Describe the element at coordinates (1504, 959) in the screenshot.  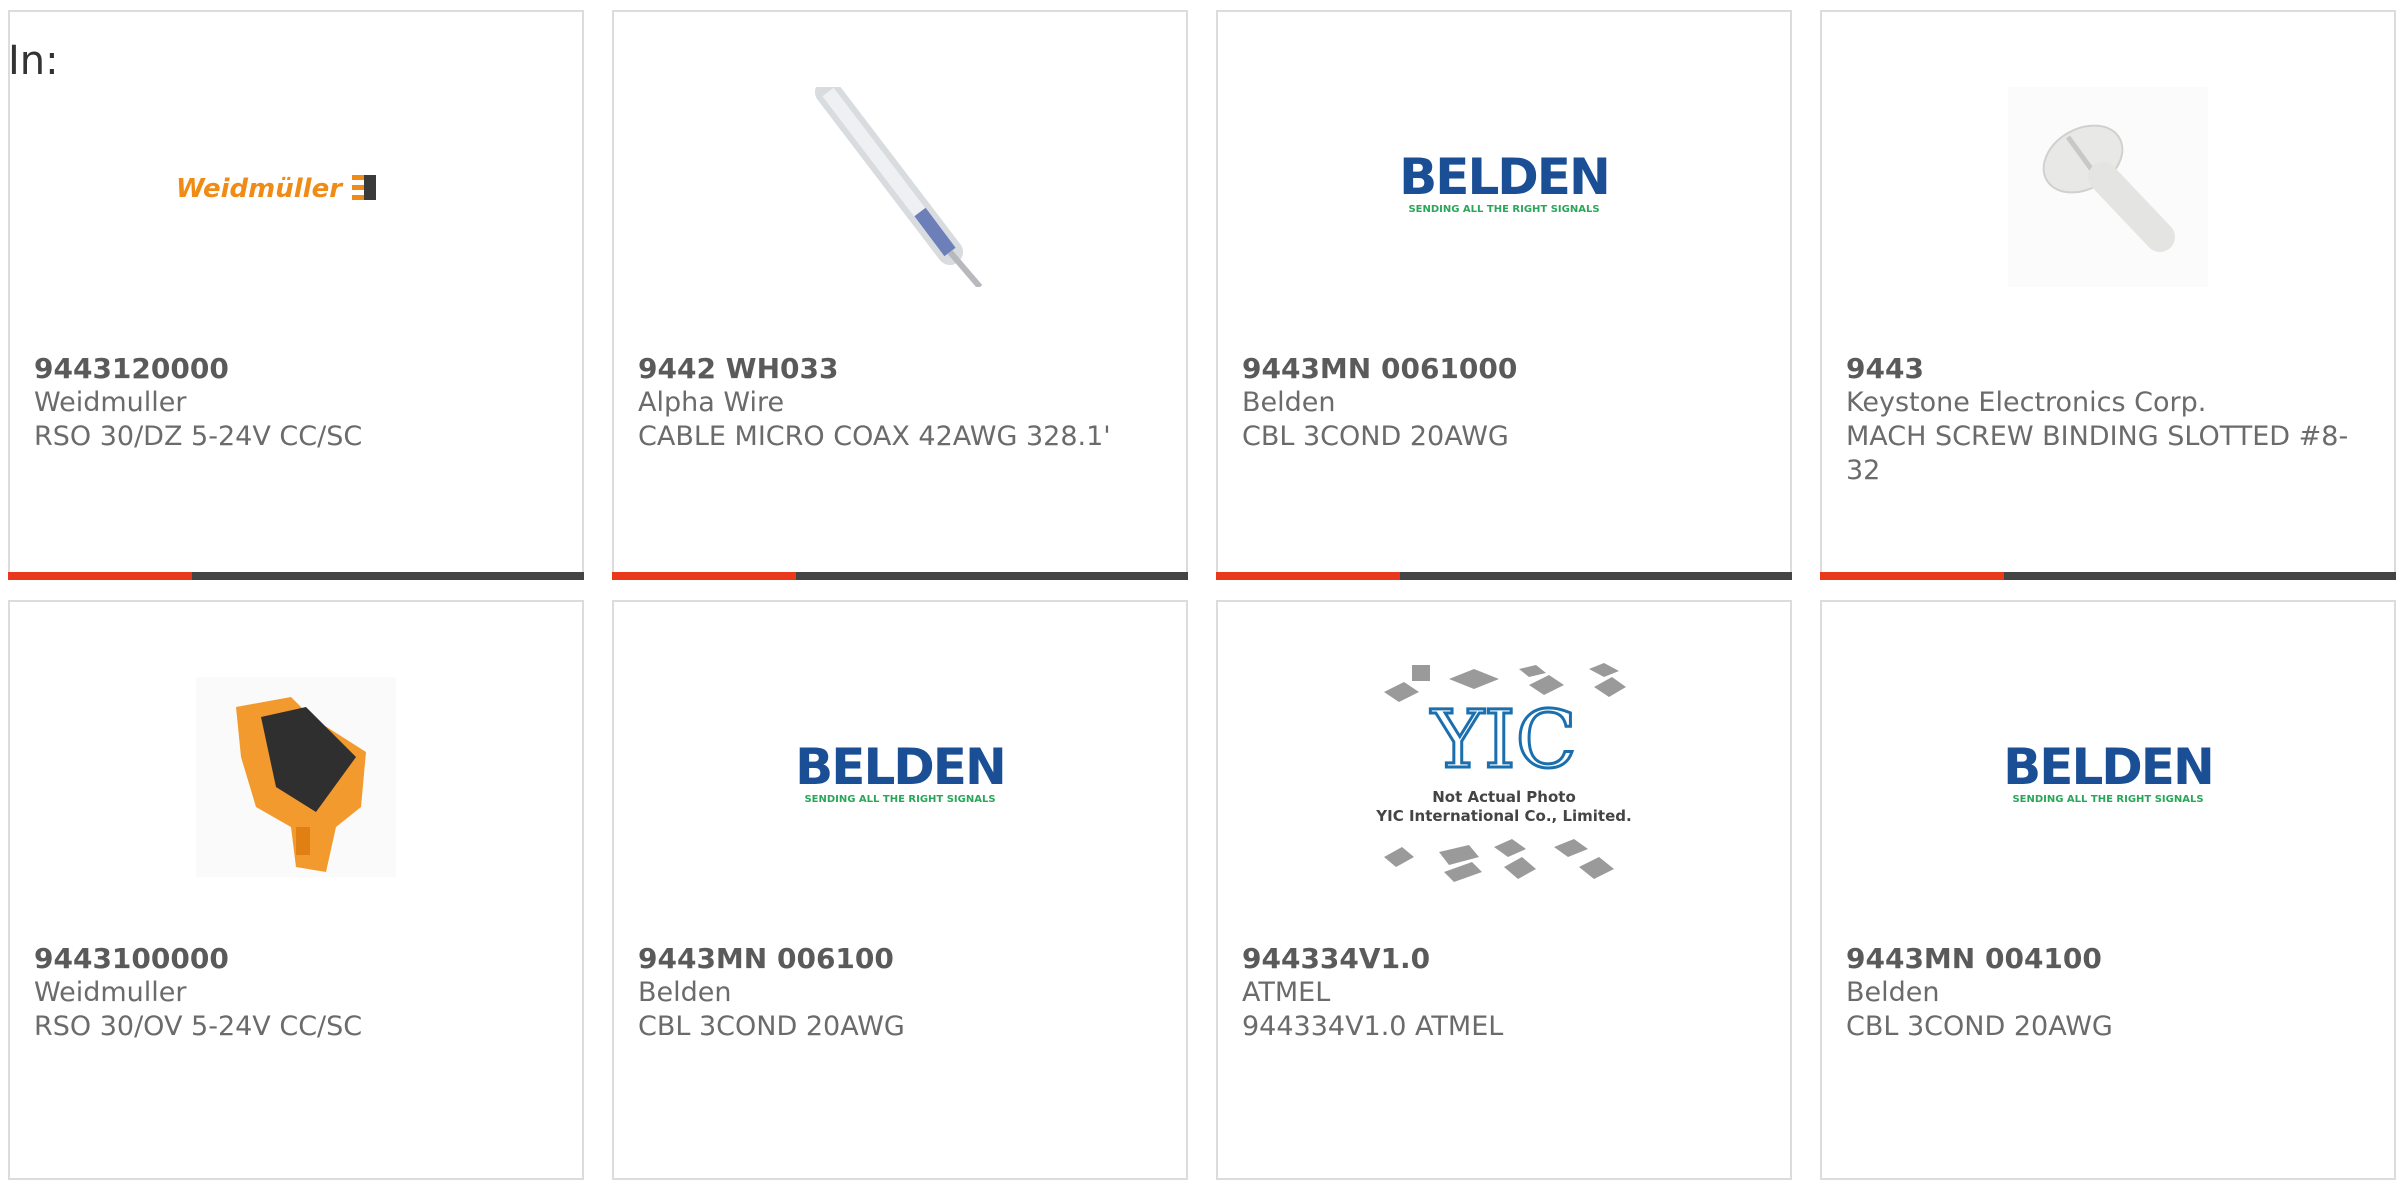
I see `part-number: 944334V1.0` at that location.